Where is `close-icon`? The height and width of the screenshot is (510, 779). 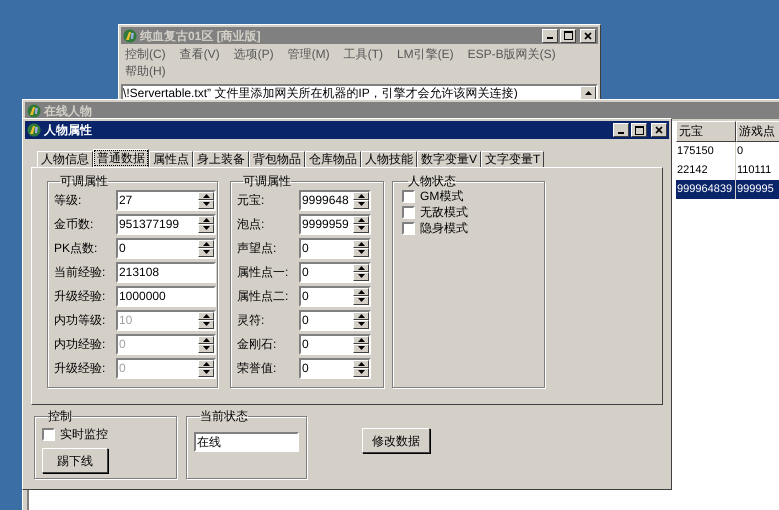
close-icon is located at coordinates (588, 36).